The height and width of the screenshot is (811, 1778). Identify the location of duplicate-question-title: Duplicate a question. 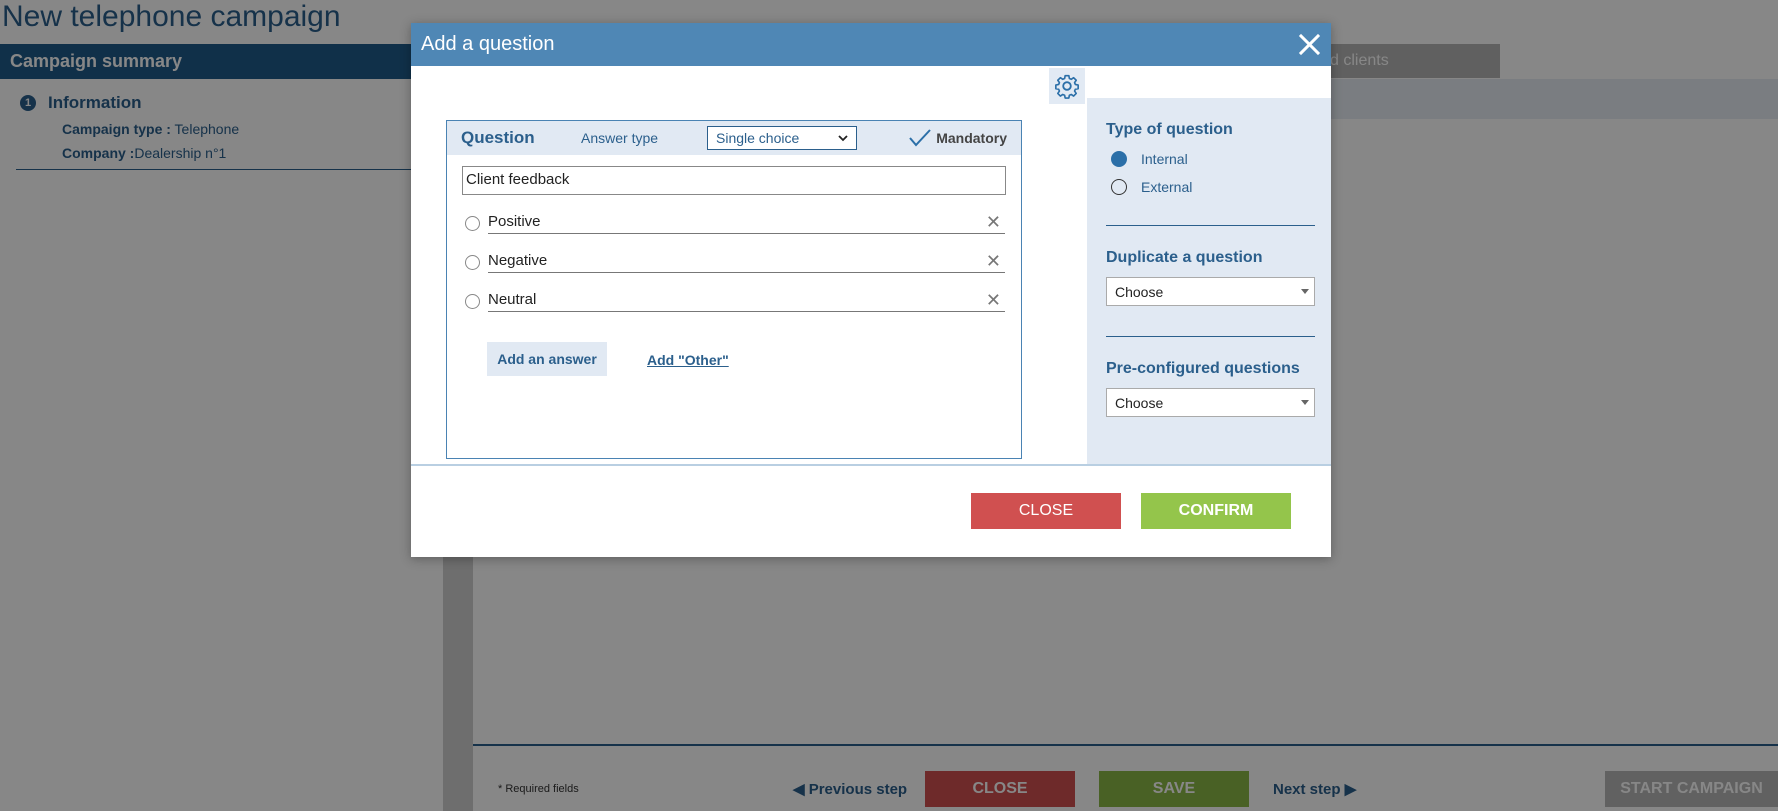
(1184, 257).